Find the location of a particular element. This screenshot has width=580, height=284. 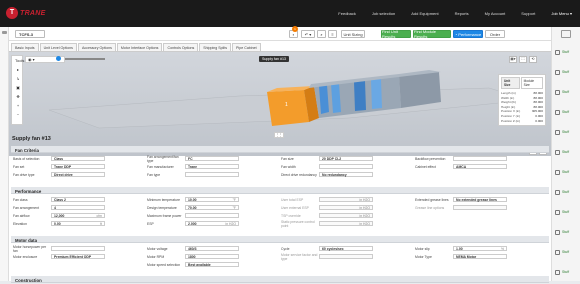

component-title: Supply fan #13 is located at coordinates (31, 139).